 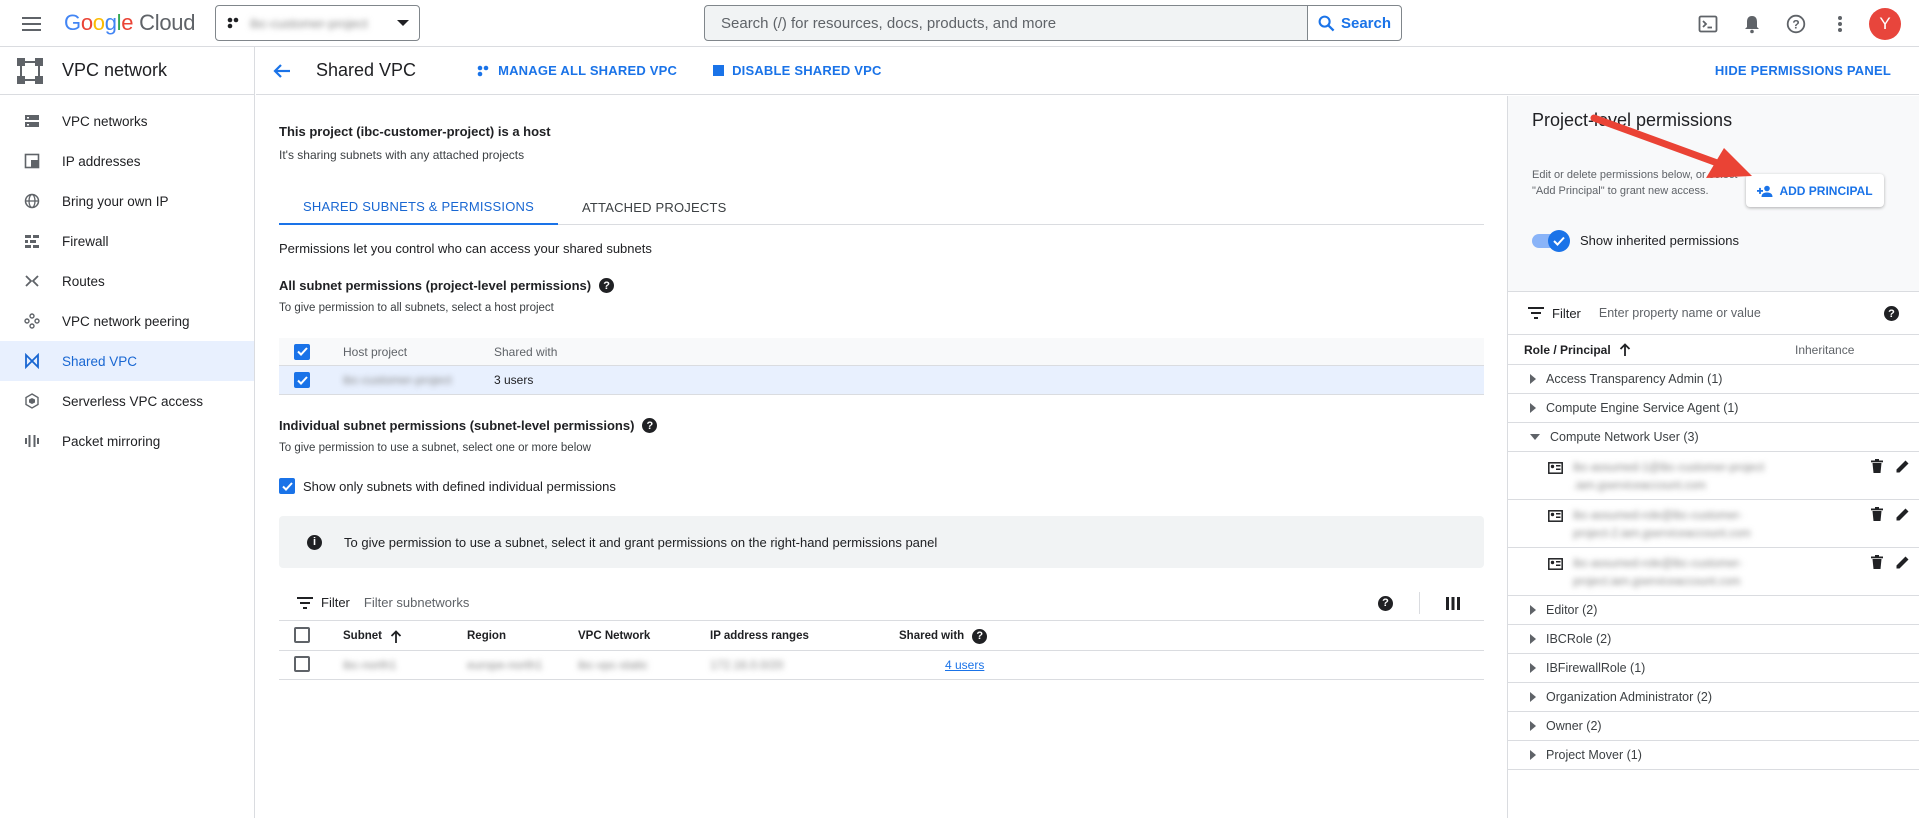 I want to click on google-cloud-logo: Google Cloud, so click(x=129, y=23).